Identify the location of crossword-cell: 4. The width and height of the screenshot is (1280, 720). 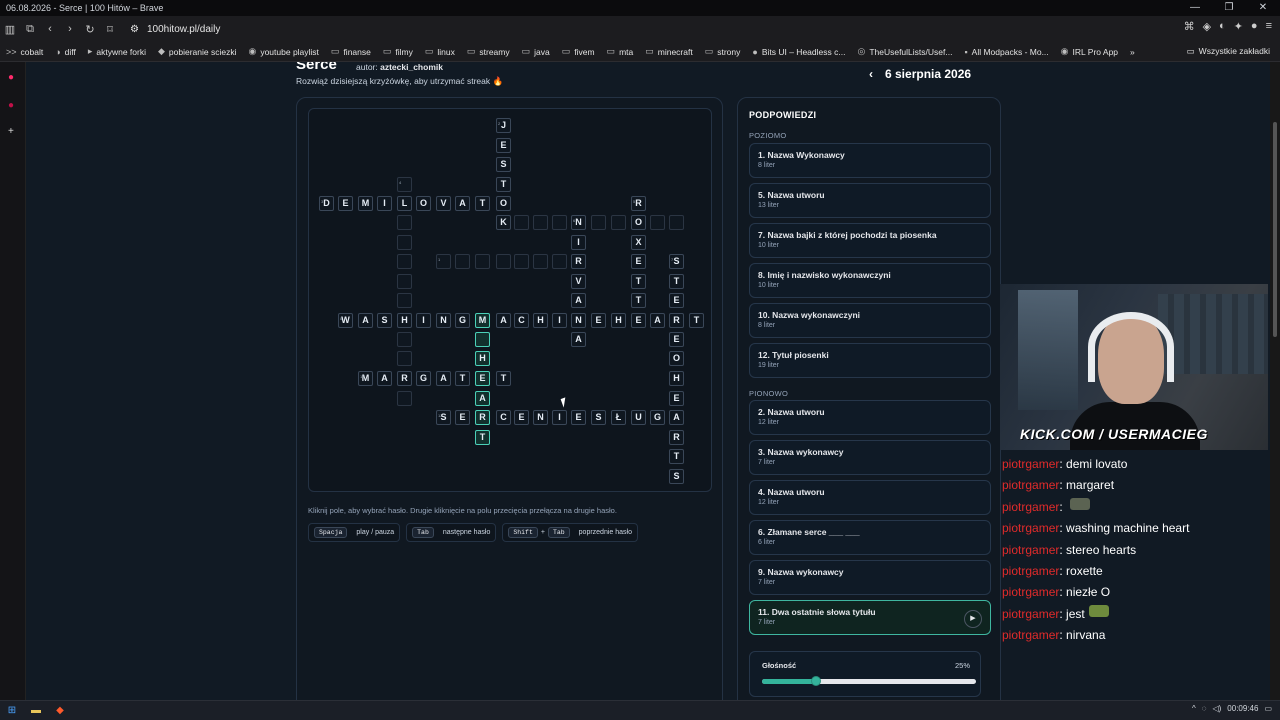
(404, 184).